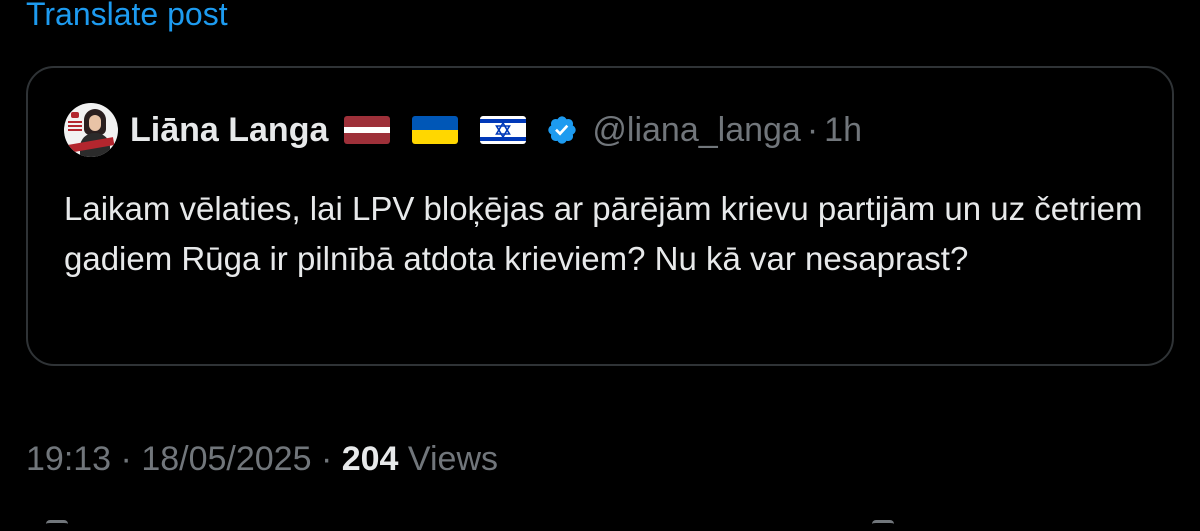 The image size is (1200, 531). What do you see at coordinates (843, 130) in the screenshot?
I see `post-time-ago: 1h` at bounding box center [843, 130].